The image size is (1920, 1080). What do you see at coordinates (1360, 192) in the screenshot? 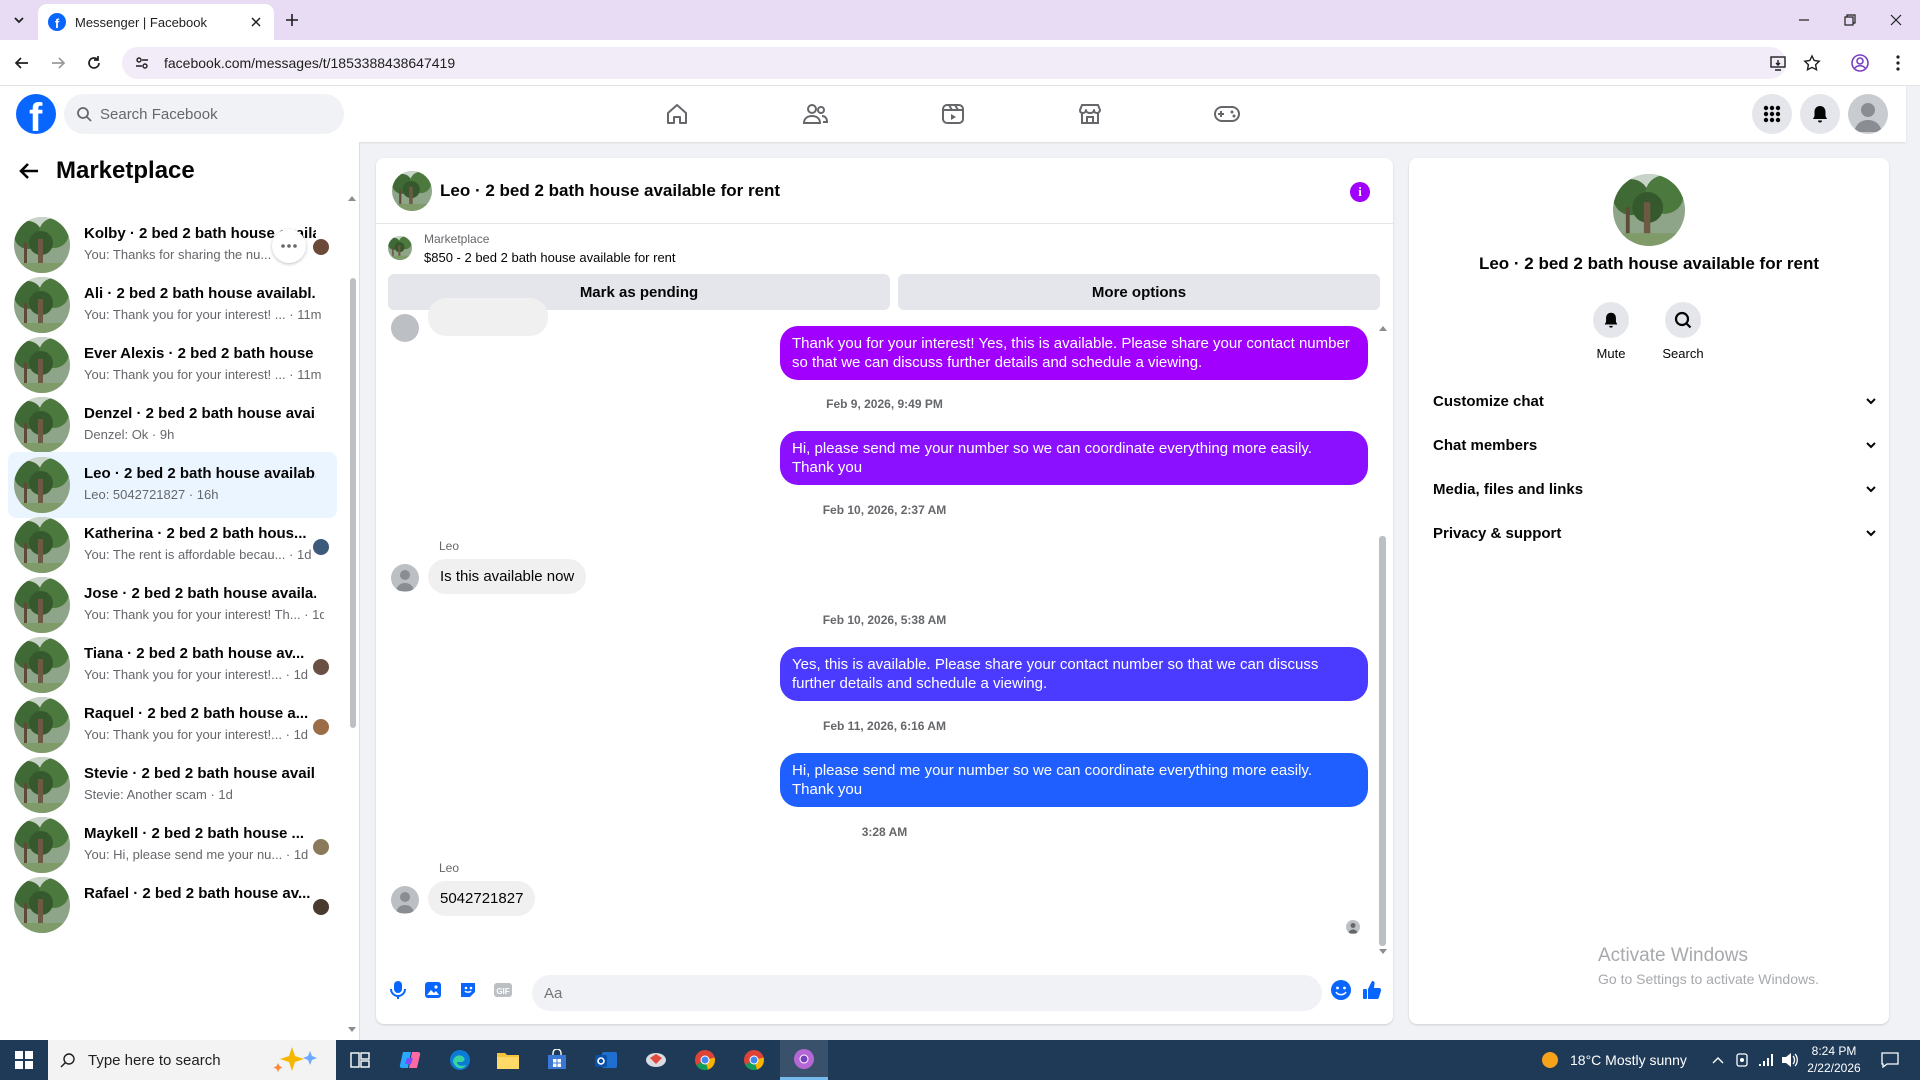
I see `info-icon: i` at bounding box center [1360, 192].